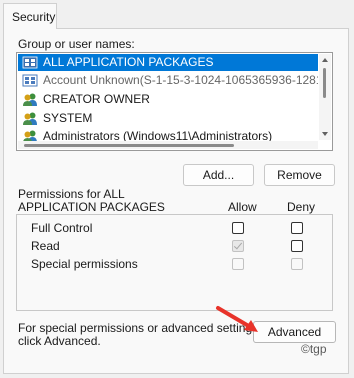  What do you see at coordinates (297, 246) in the screenshot?
I see `read-deny-checkbox` at bounding box center [297, 246].